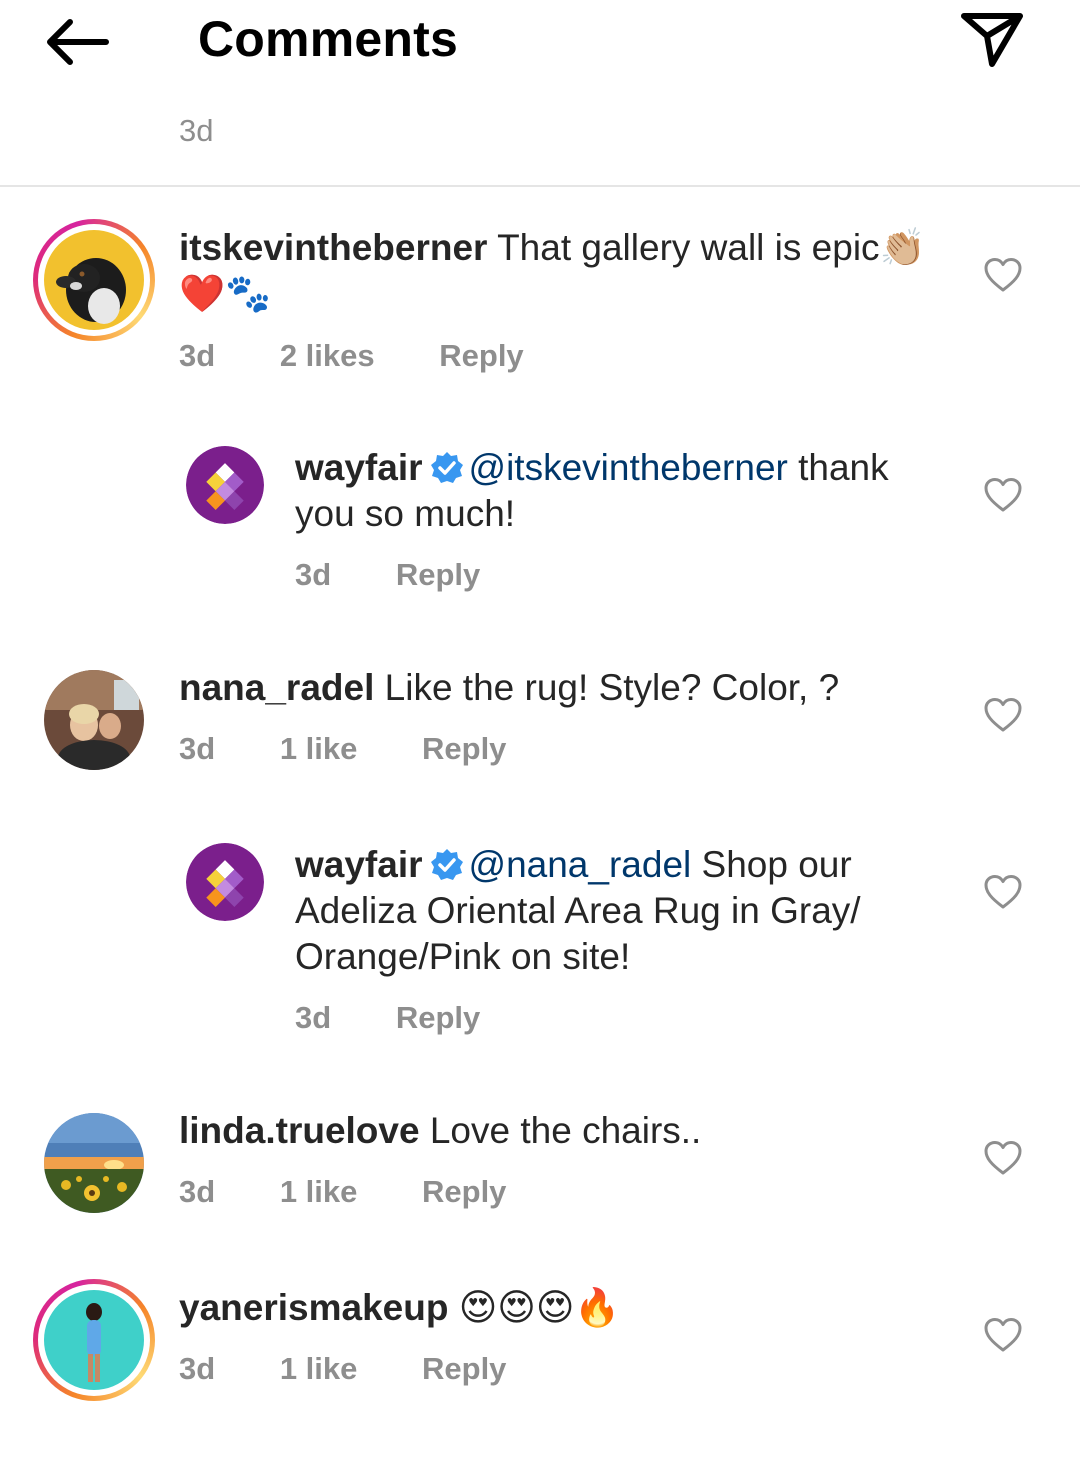  I want to click on comment-username: nana_radel, so click(276, 687).